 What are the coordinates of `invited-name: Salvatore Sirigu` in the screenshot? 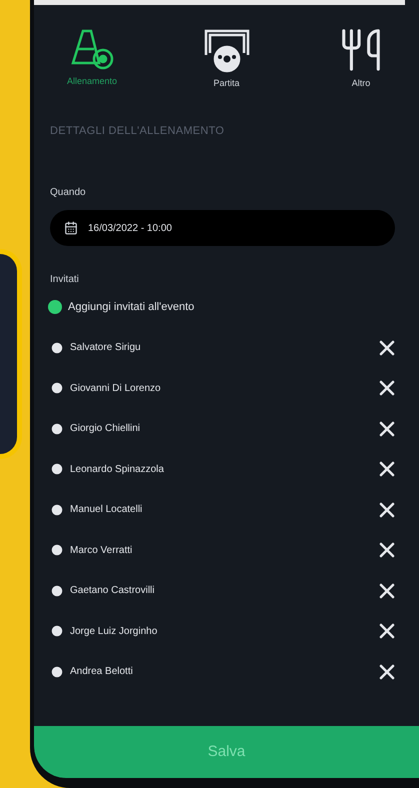 It's located at (106, 348).